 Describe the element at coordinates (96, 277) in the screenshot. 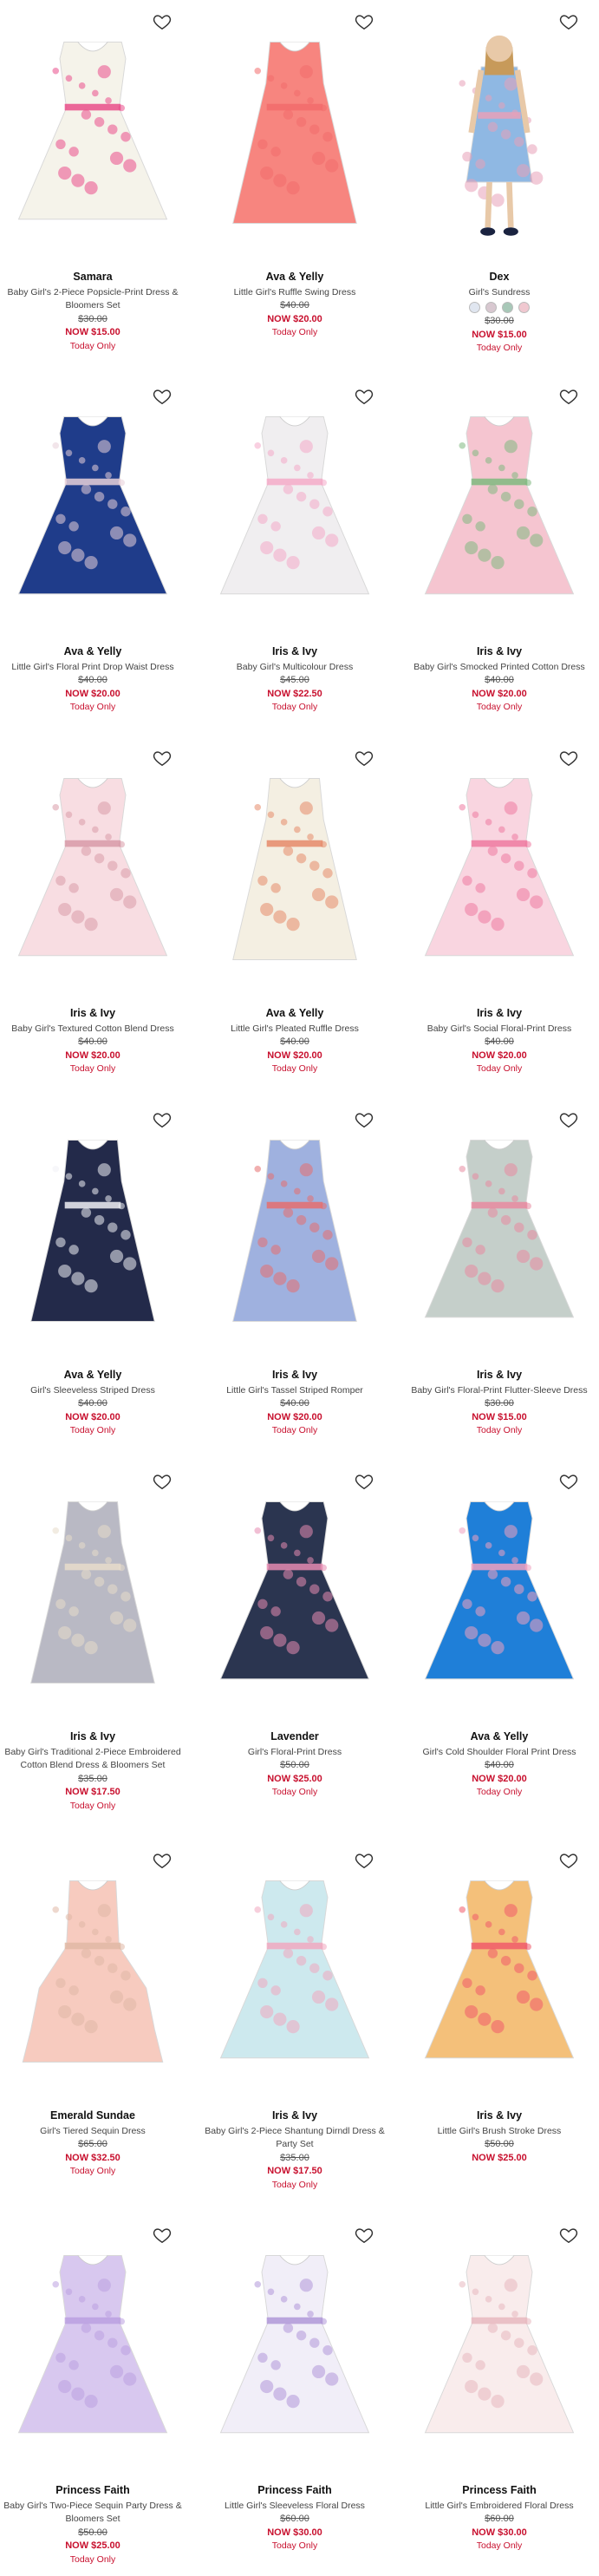

I see `product-brand: Samara` at that location.